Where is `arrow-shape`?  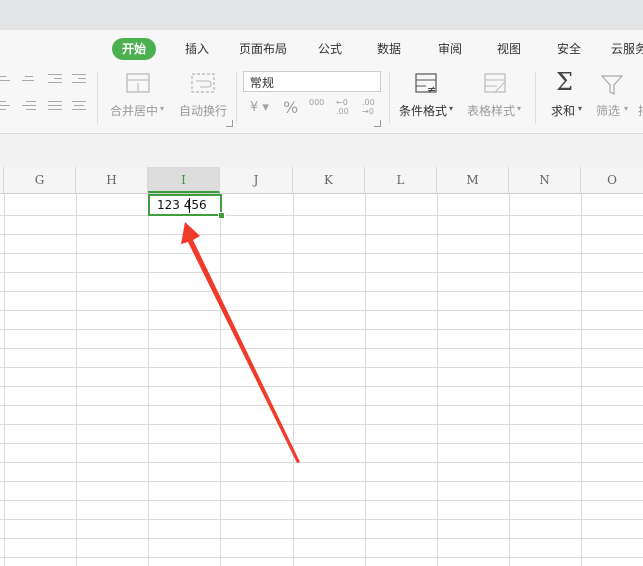 arrow-shape is located at coordinates (240, 342).